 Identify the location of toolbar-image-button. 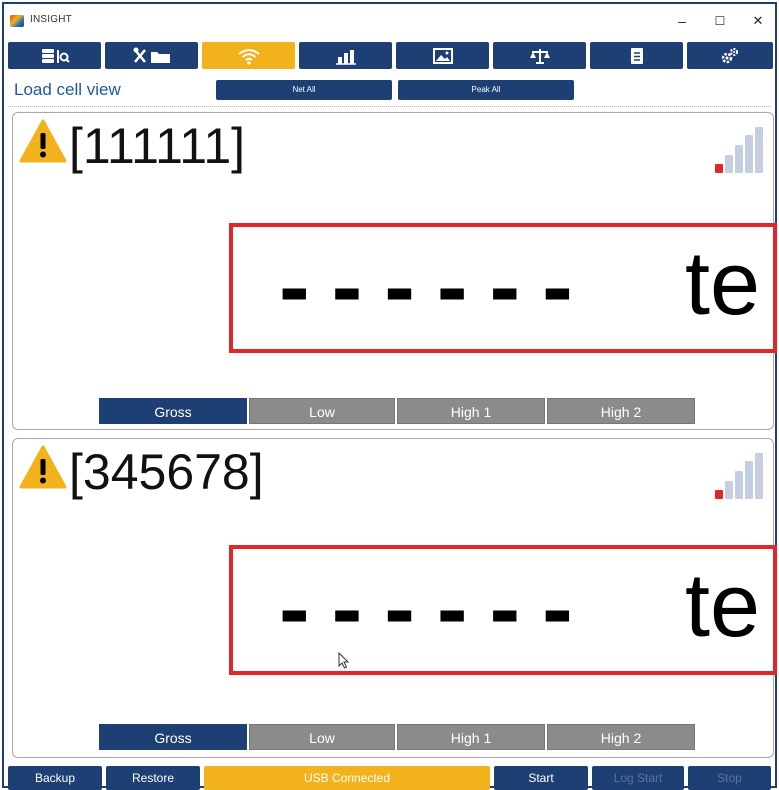
(442, 55).